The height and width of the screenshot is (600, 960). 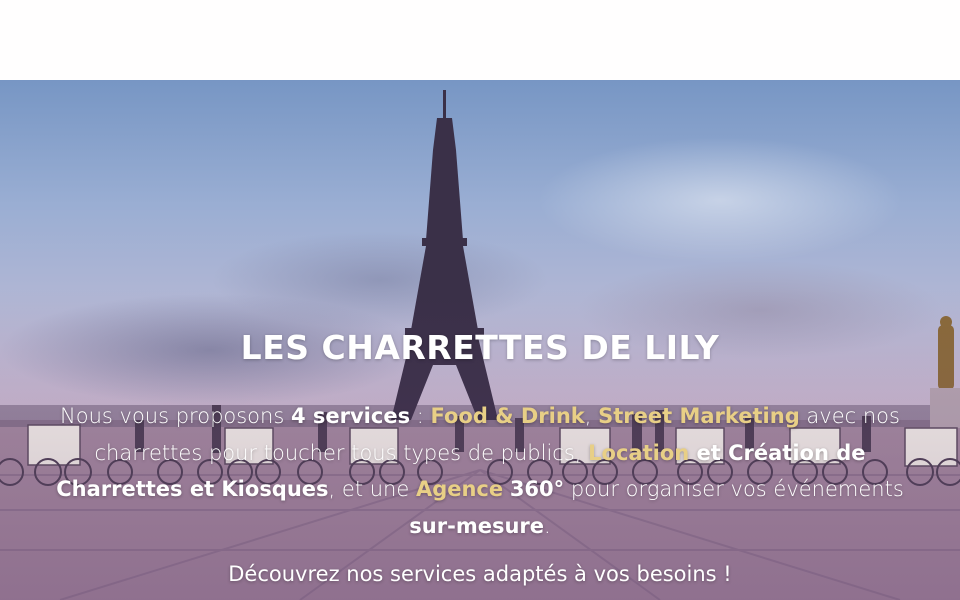 What do you see at coordinates (476, 525) in the screenshot?
I see `sur-mesure-text: sur-mesure` at bounding box center [476, 525].